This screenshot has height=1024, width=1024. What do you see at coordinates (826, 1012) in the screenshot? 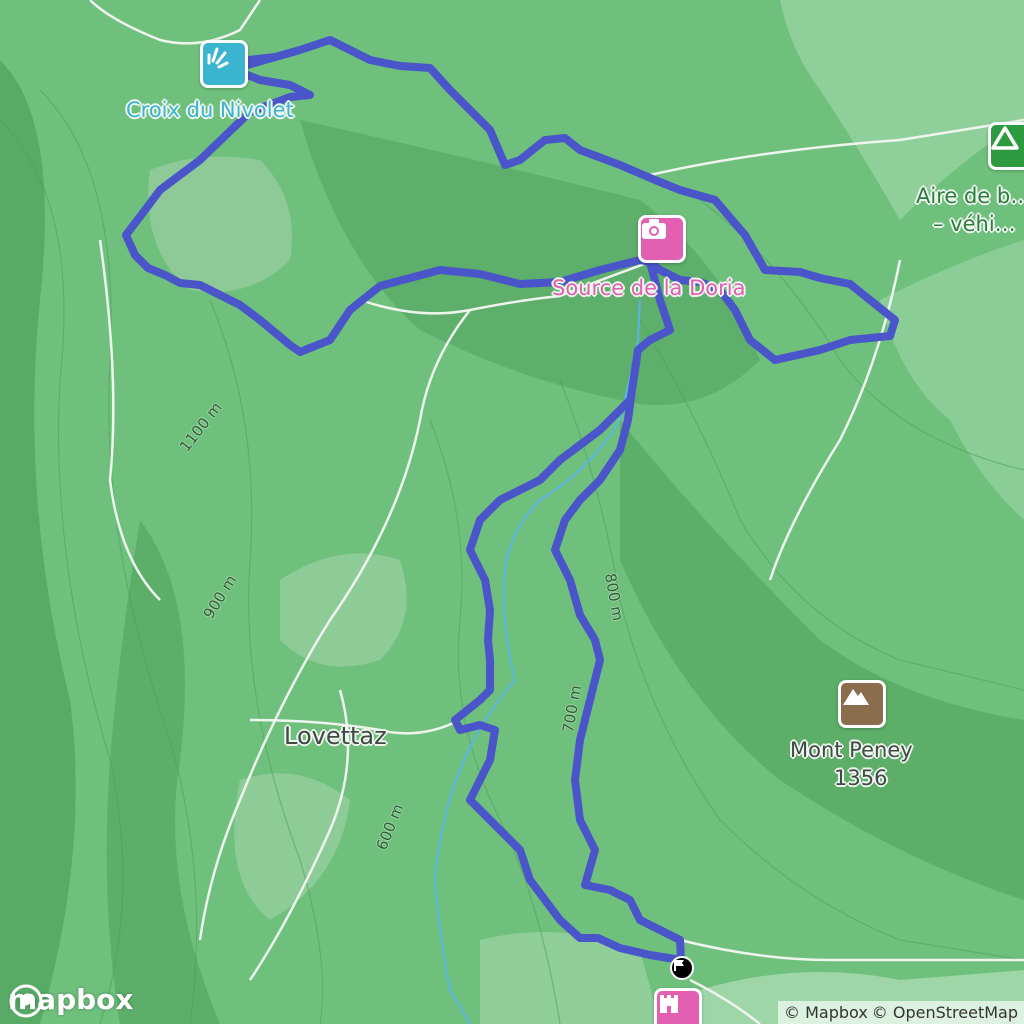
I see `attribution-mapbox-link: © Mapbox` at bounding box center [826, 1012].